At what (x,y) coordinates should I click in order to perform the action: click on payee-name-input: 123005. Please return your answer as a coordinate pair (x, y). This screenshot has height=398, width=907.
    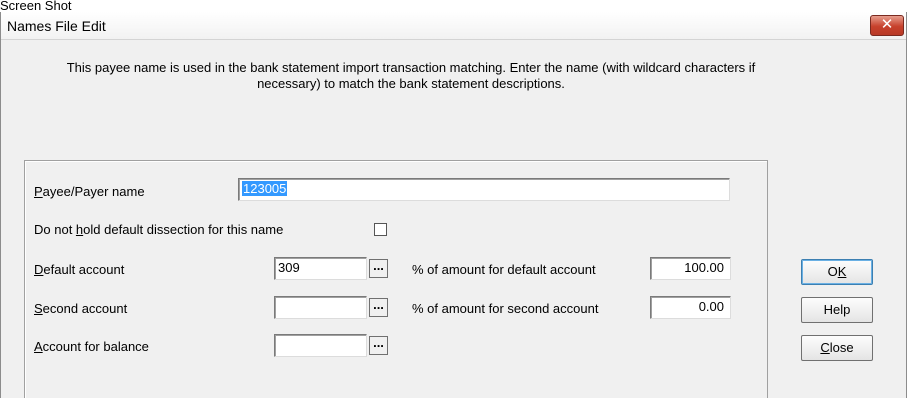
    Looking at the image, I should click on (484, 189).